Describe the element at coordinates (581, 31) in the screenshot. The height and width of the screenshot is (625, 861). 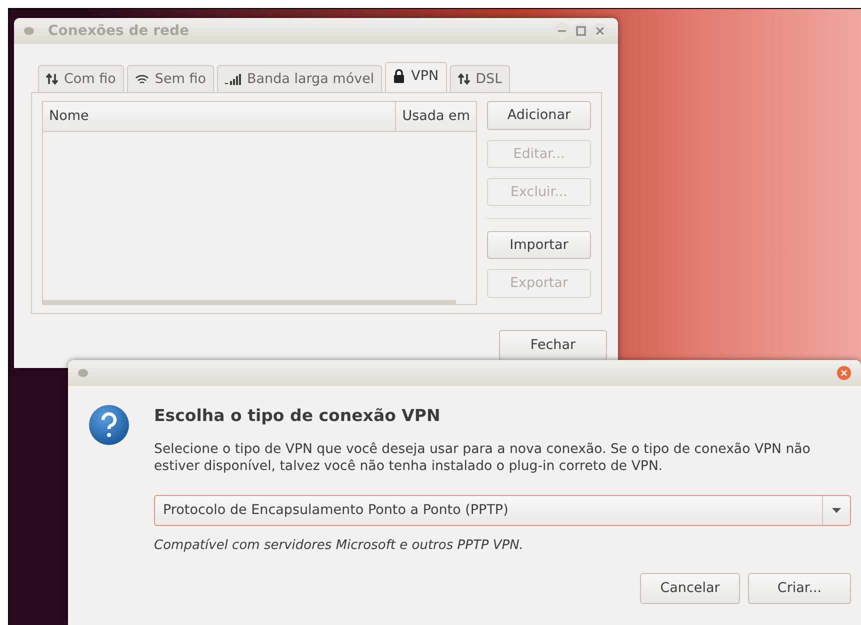
I see `maximize-icon` at that location.